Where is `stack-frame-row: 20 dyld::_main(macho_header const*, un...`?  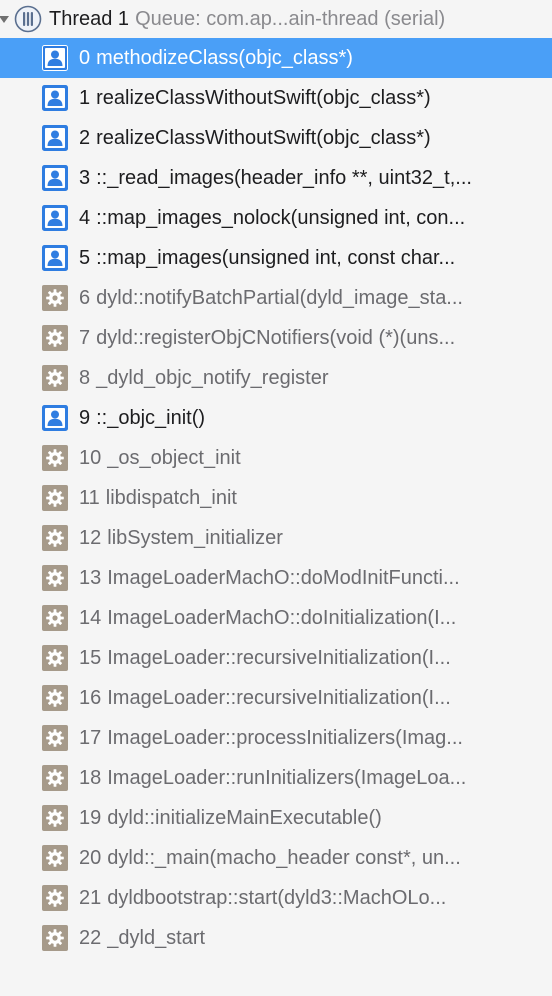
stack-frame-row: 20 dyld::_main(macho_header const*, un... is located at coordinates (276, 858).